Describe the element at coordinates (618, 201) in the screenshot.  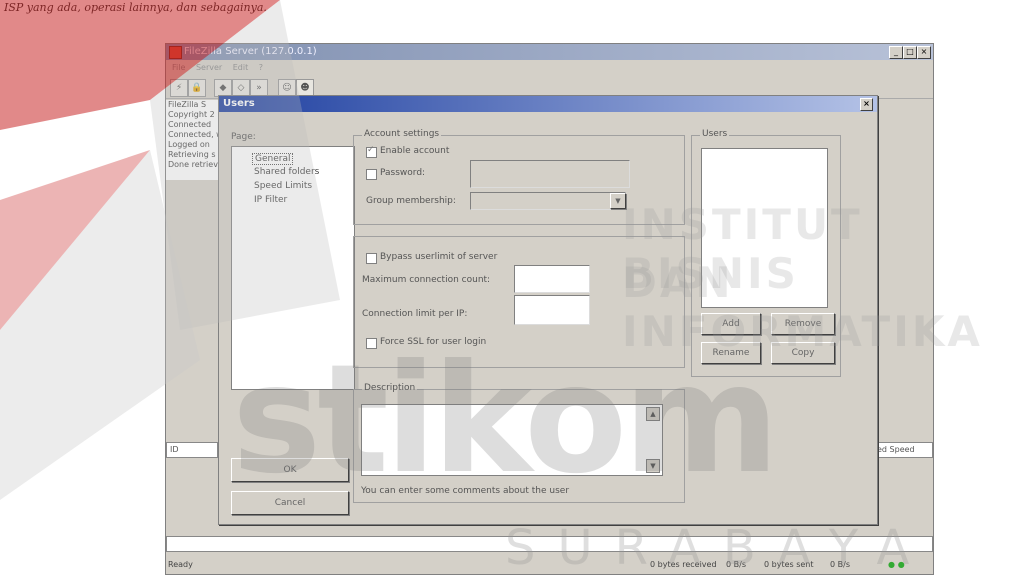
I see `chevron-down-icon: ▼` at that location.